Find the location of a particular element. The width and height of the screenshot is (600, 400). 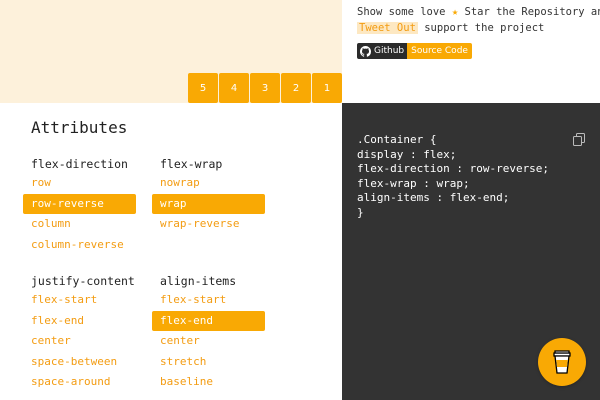

flex-item-4: 4 is located at coordinates (234, 88).